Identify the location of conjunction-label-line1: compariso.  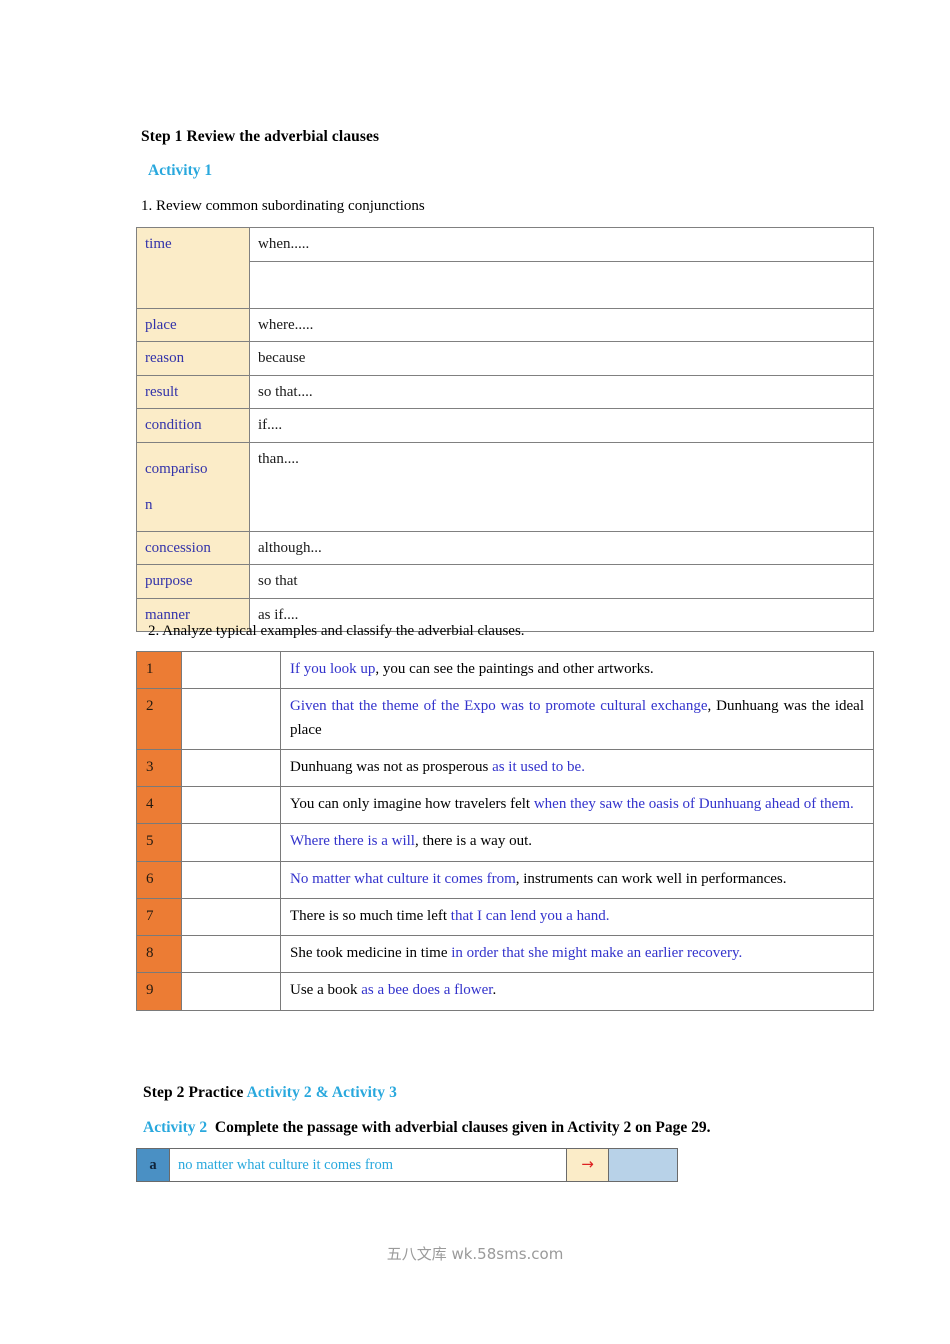
(176, 468).